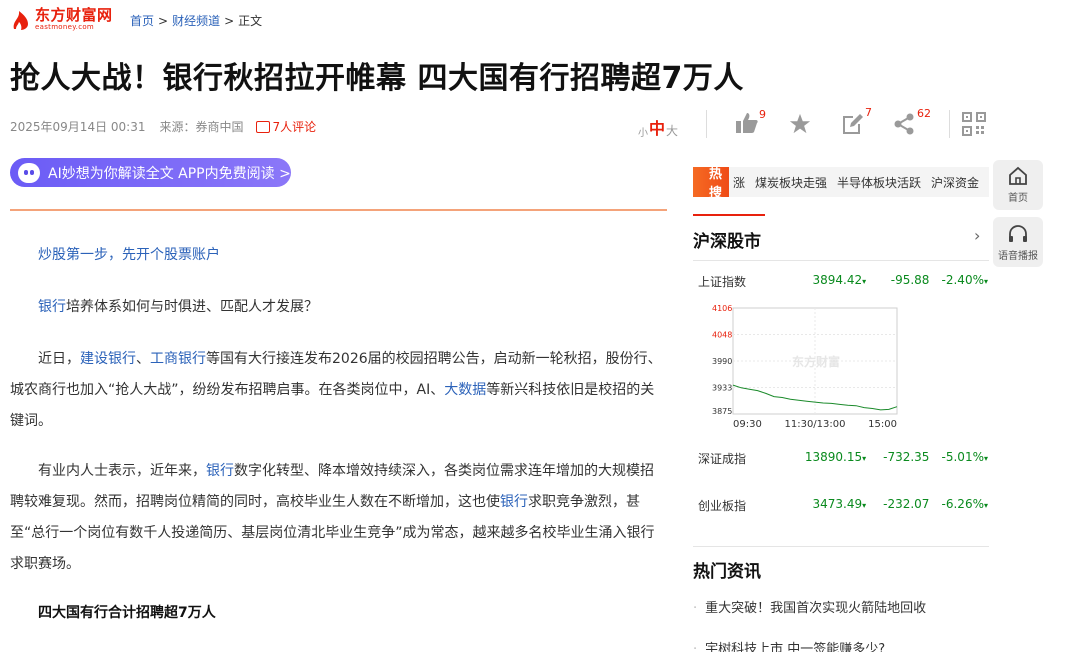  What do you see at coordinates (178, 359) in the screenshot?
I see `keyword-link: 工商银行` at bounding box center [178, 359].